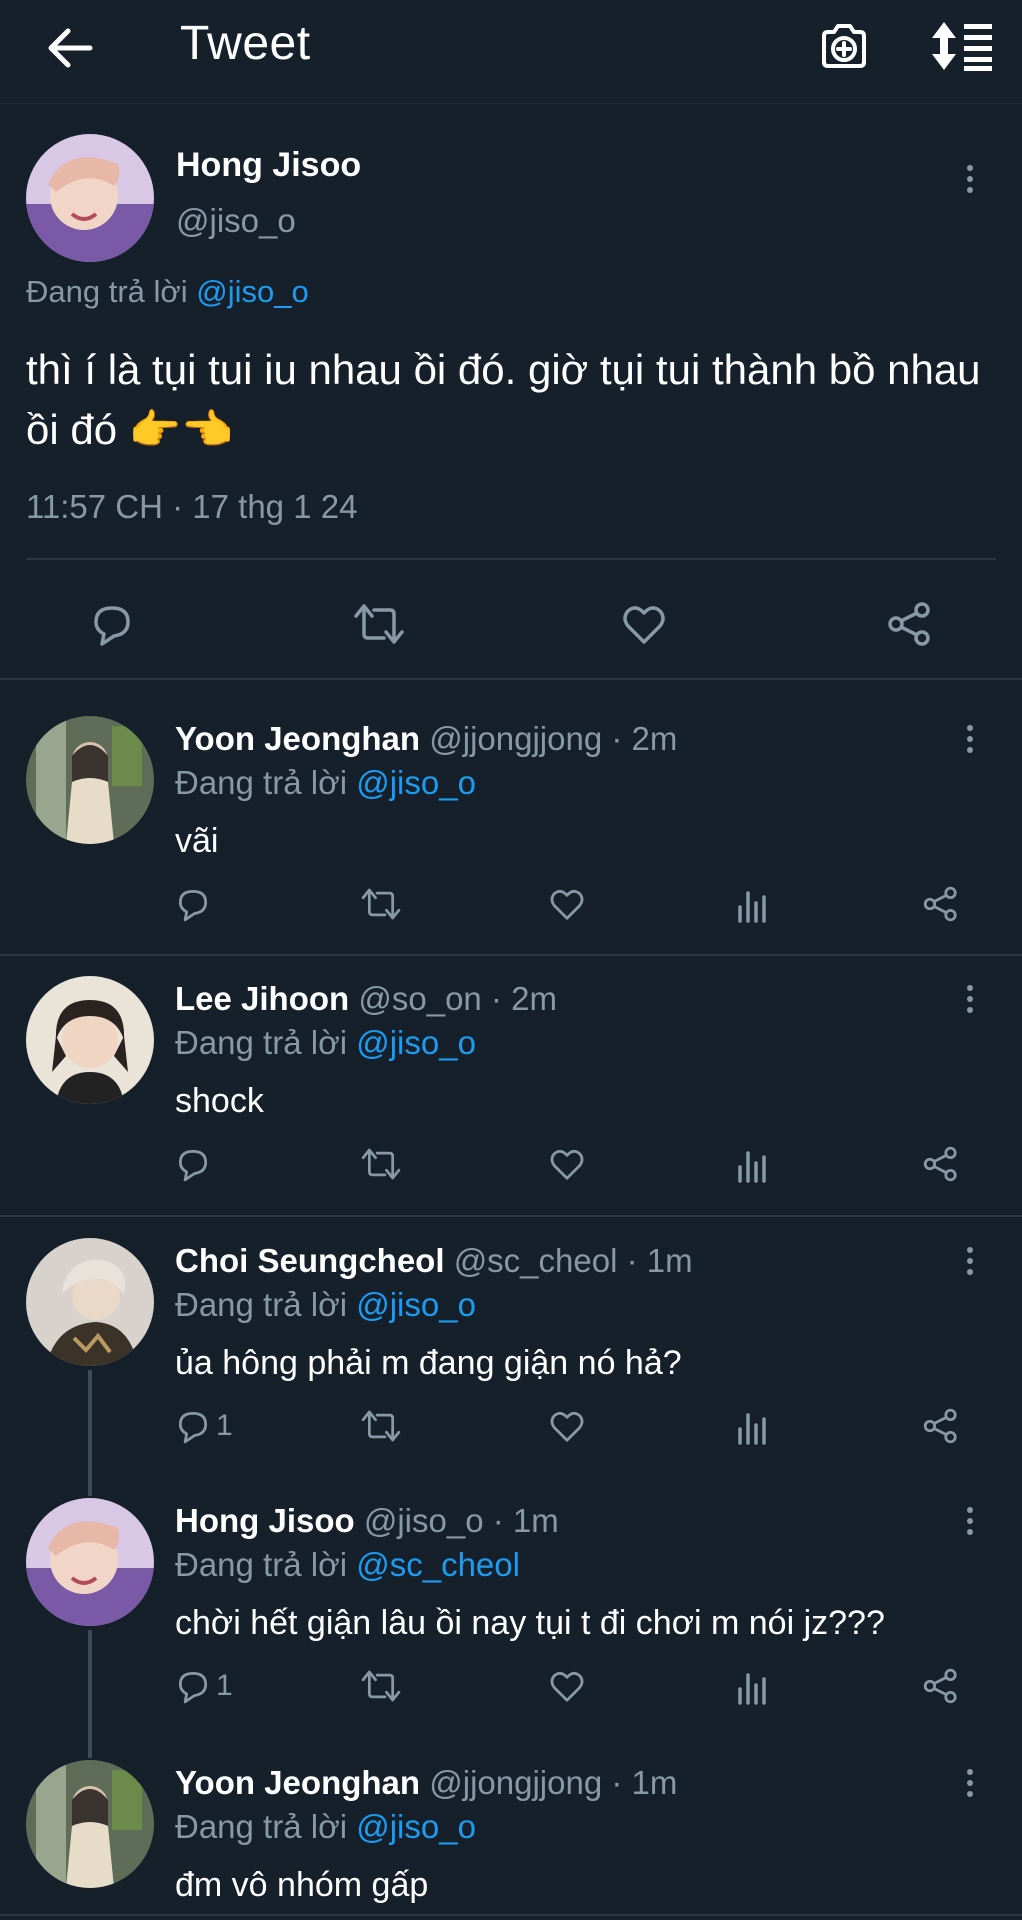 This screenshot has width=1022, height=1920. Describe the element at coordinates (426, 1783) in the screenshot. I see `reply-header: Yoon Jeonghan @jjongjjong · 1m` at that location.